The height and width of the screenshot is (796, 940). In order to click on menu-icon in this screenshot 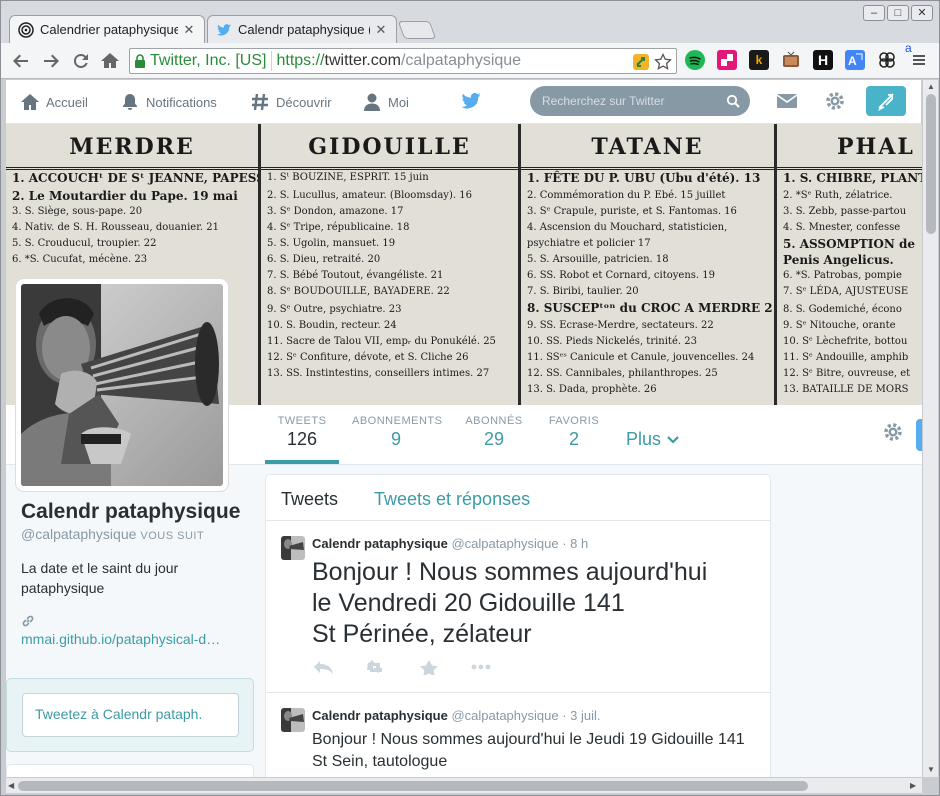, I will do `click(919, 60)`.